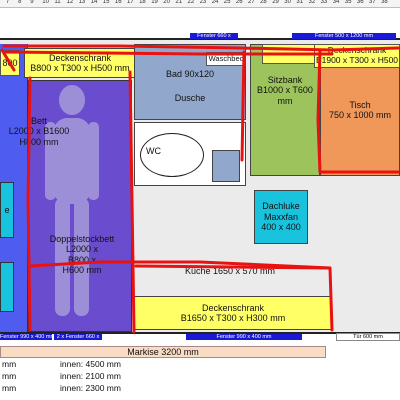  I want to click on ruler-tick: 12, so click(70, 2).